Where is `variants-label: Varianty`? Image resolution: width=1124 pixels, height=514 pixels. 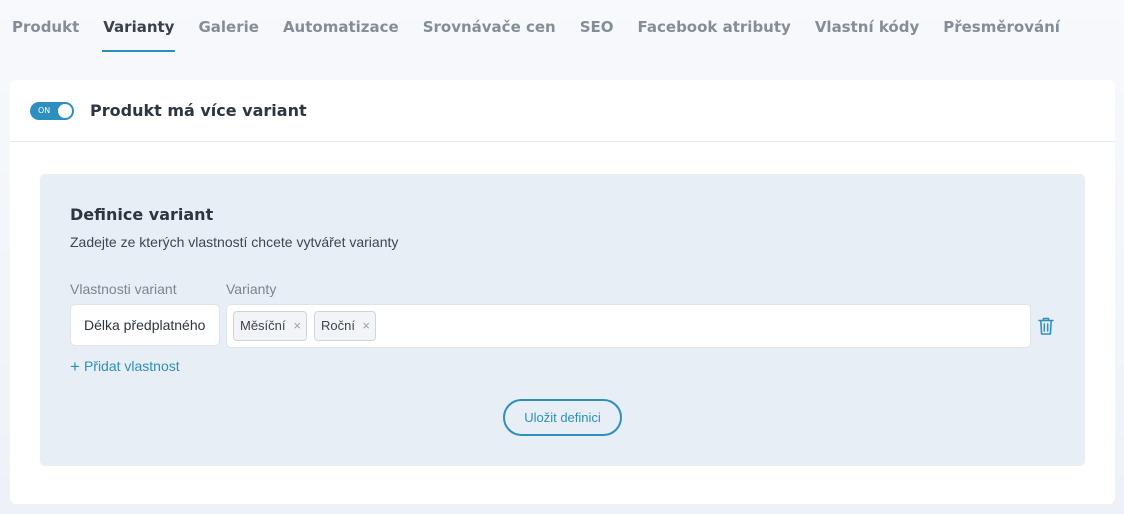 variants-label: Varianty is located at coordinates (251, 289).